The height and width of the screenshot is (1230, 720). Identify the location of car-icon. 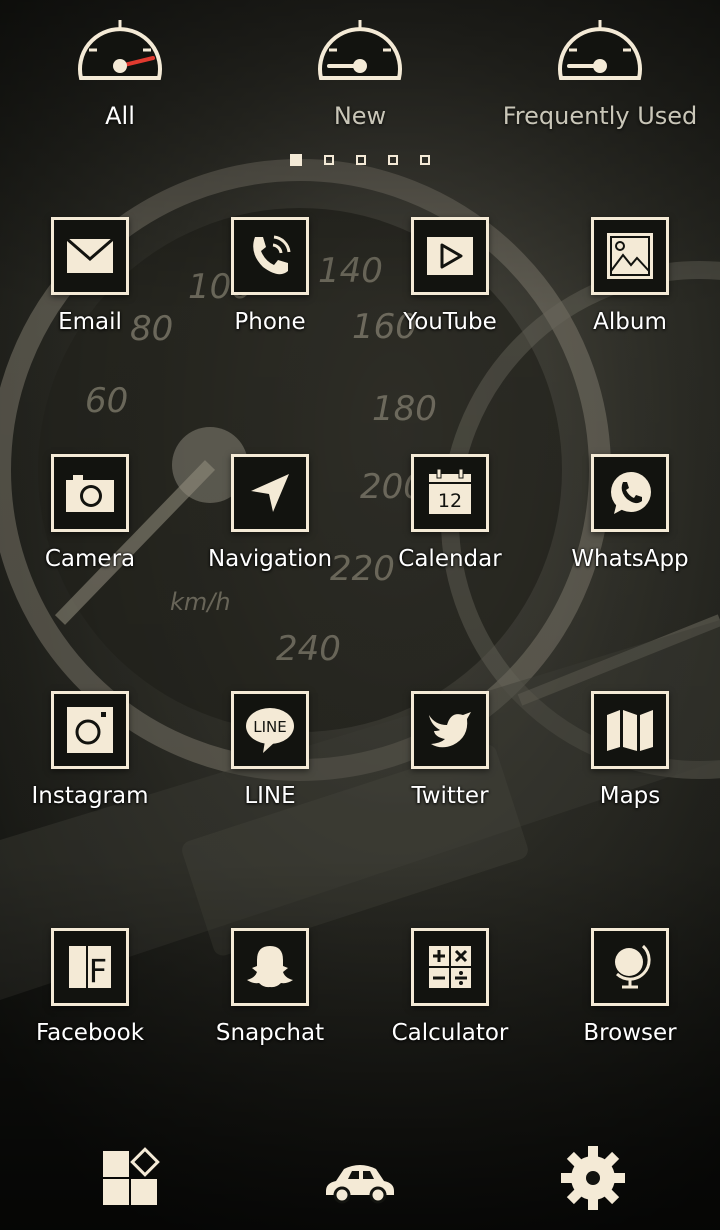
(360, 1184).